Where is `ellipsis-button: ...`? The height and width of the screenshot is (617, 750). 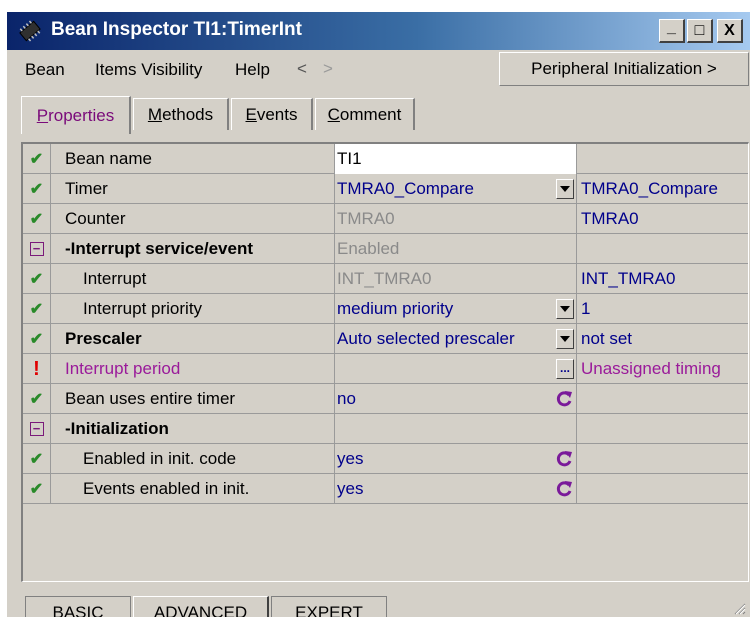 ellipsis-button: ... is located at coordinates (565, 369).